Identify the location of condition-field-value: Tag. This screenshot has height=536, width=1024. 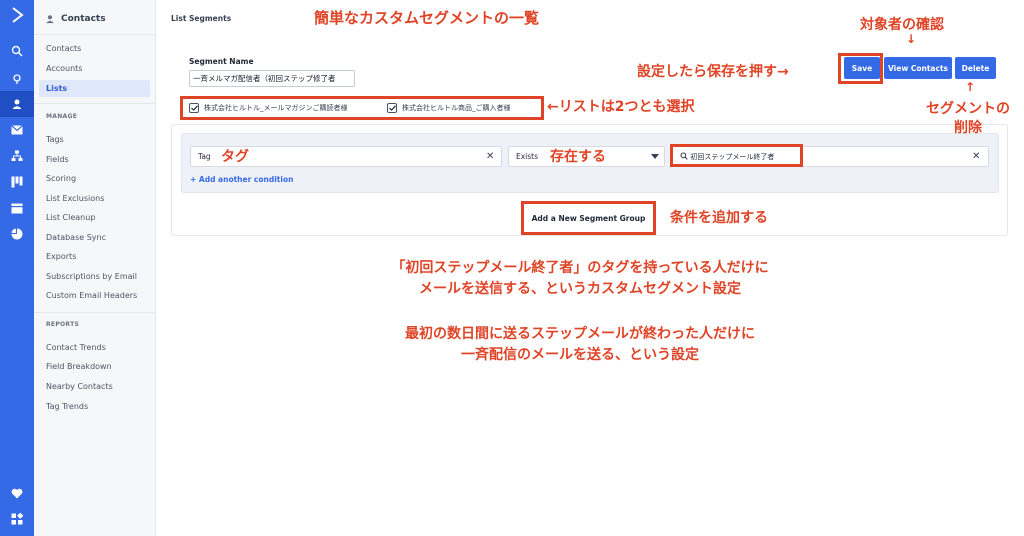
(204, 156).